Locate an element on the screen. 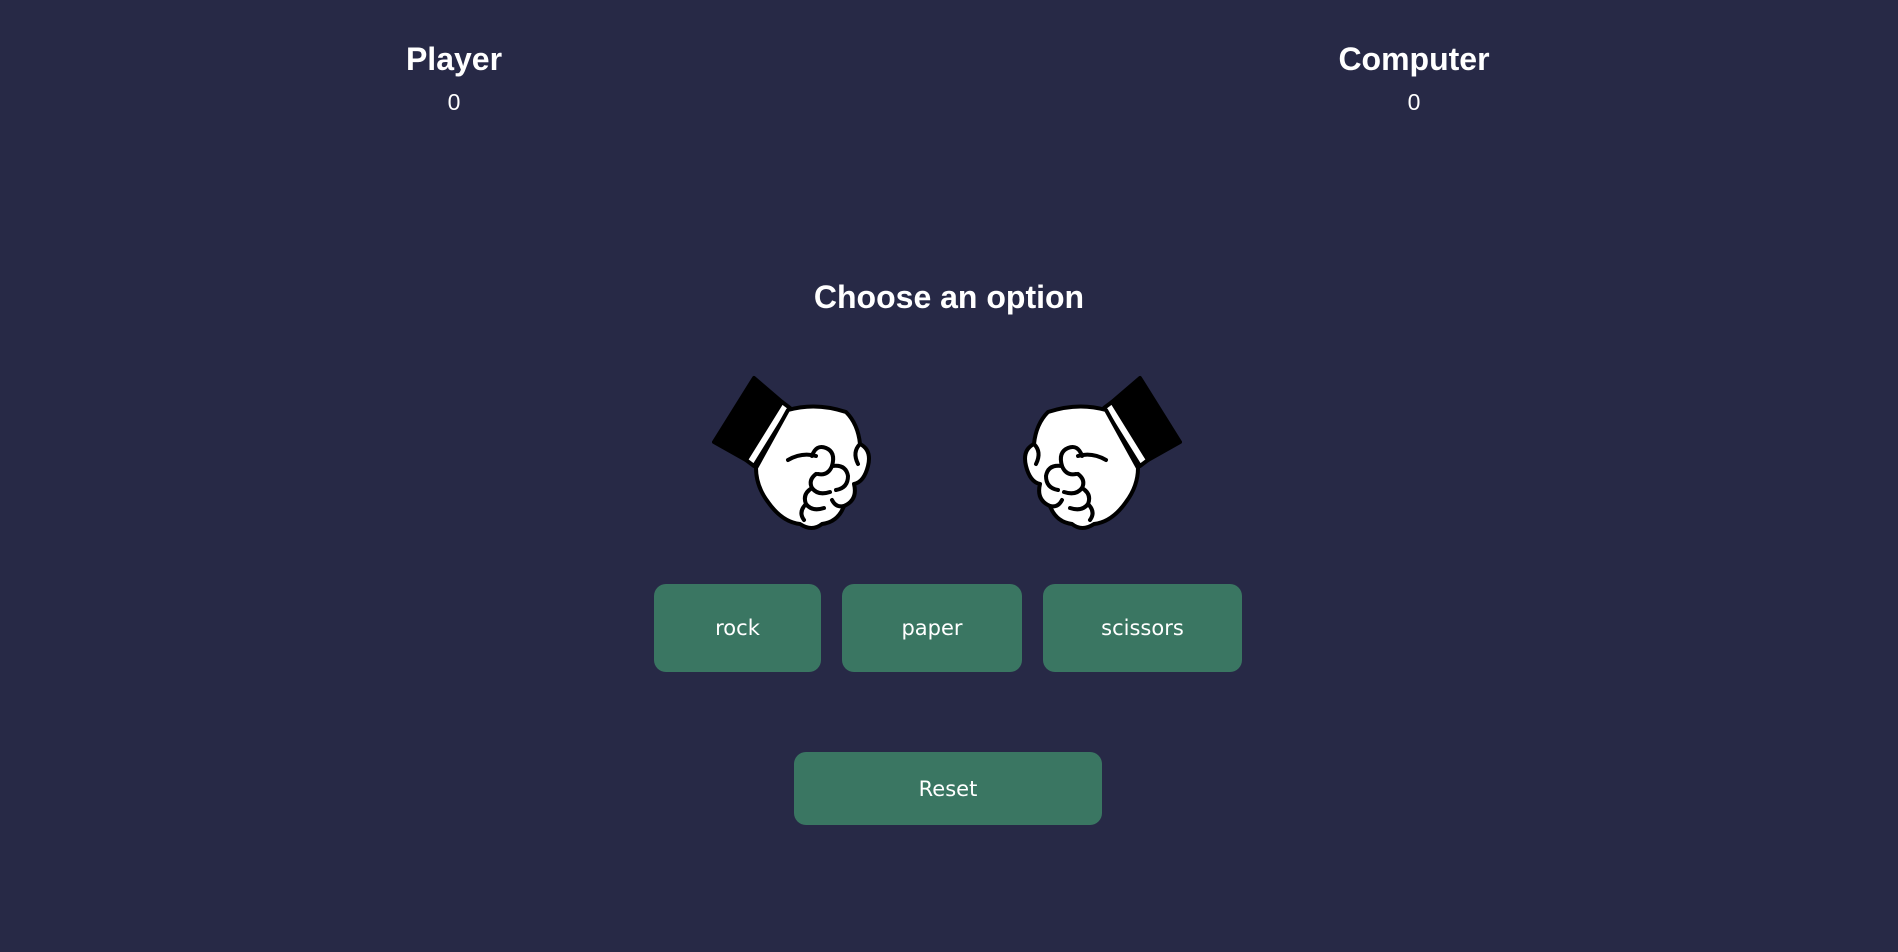  computer-score-panel: Computer 0 is located at coordinates (1414, 76).